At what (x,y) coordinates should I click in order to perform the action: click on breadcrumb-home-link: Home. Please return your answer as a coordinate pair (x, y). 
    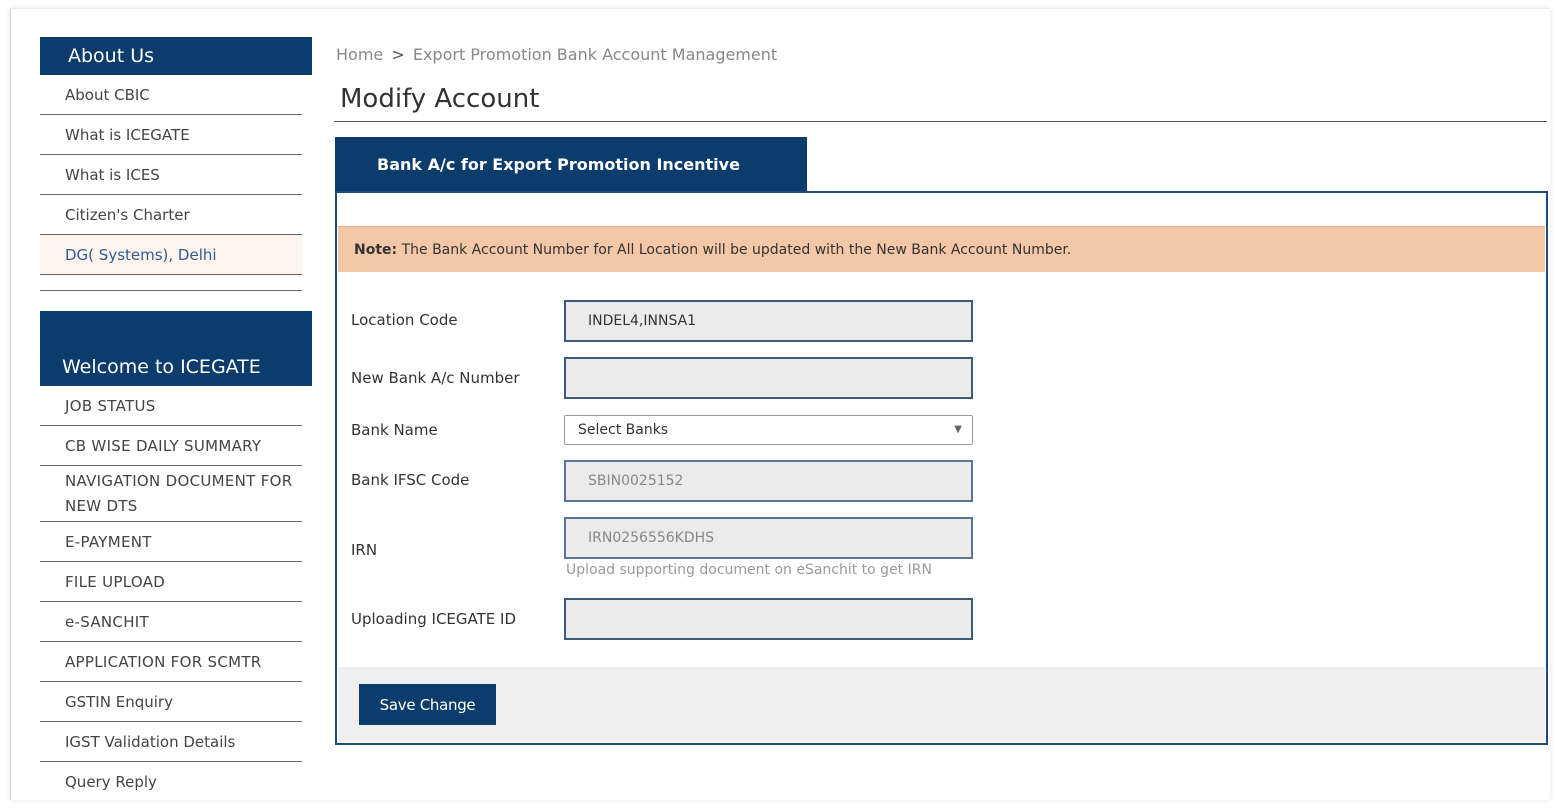
    Looking at the image, I should click on (359, 54).